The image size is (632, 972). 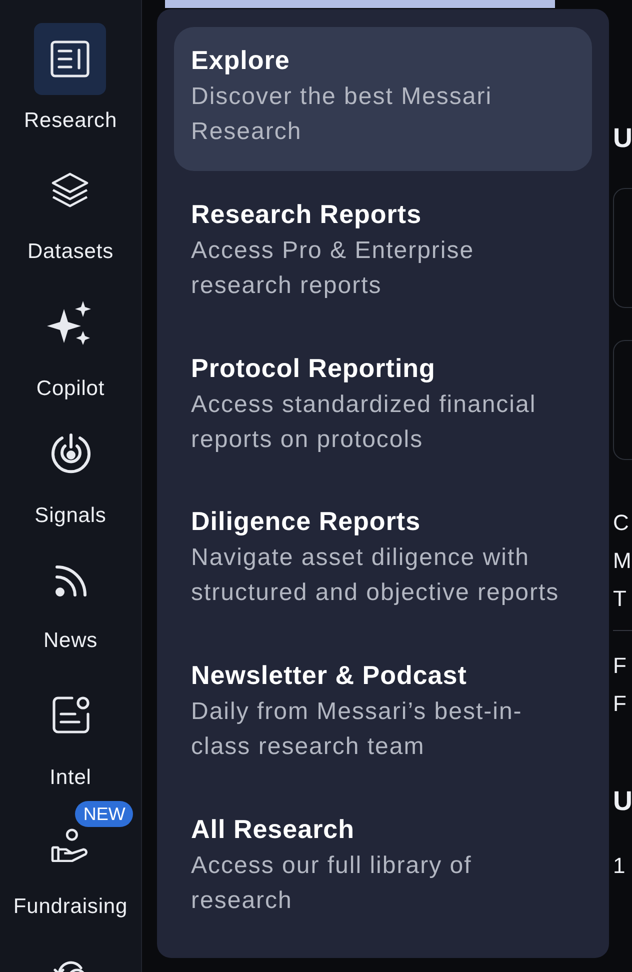 What do you see at coordinates (383, 406) in the screenshot?
I see `menu-item: Protocol Reporting Access standardized financial reports on protocols` at bounding box center [383, 406].